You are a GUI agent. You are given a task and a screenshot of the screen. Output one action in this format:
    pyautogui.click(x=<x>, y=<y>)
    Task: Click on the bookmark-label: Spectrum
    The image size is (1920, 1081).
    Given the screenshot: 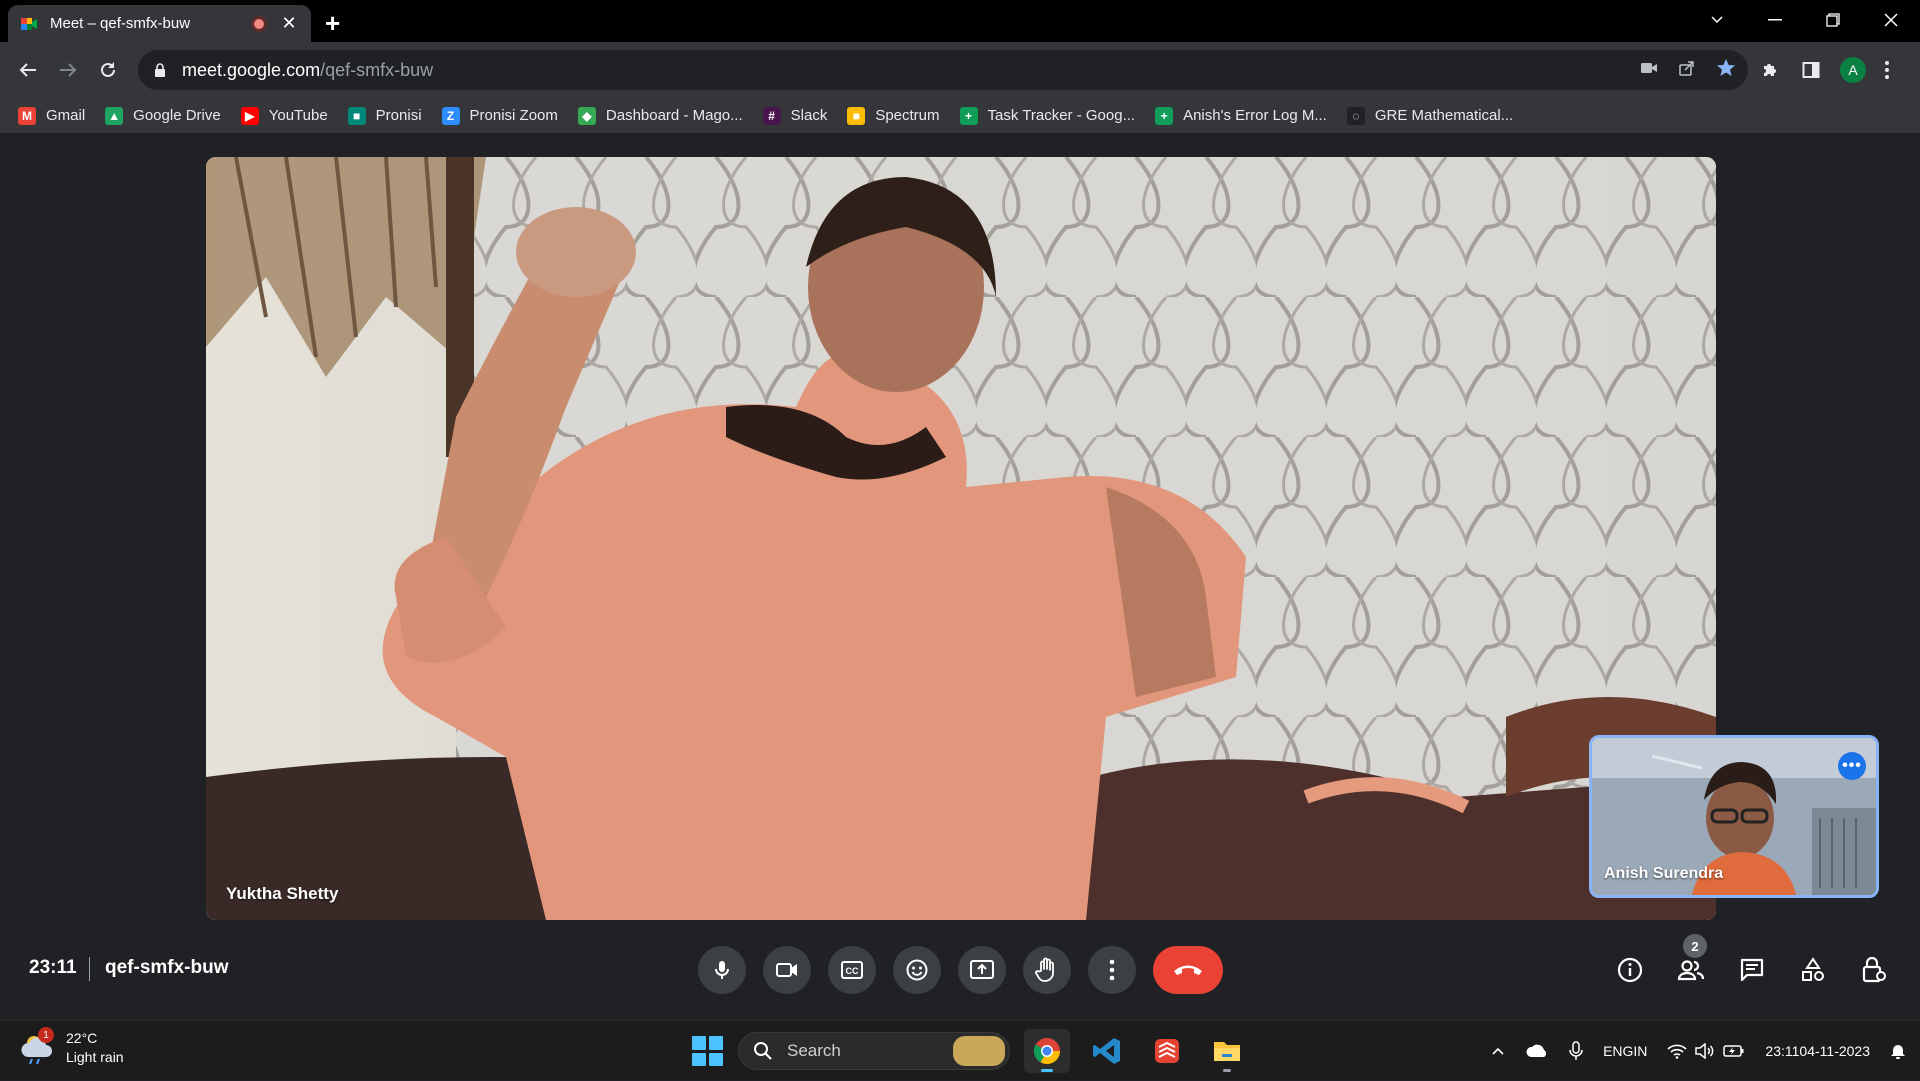 What is the action you would take?
    pyautogui.click(x=907, y=115)
    